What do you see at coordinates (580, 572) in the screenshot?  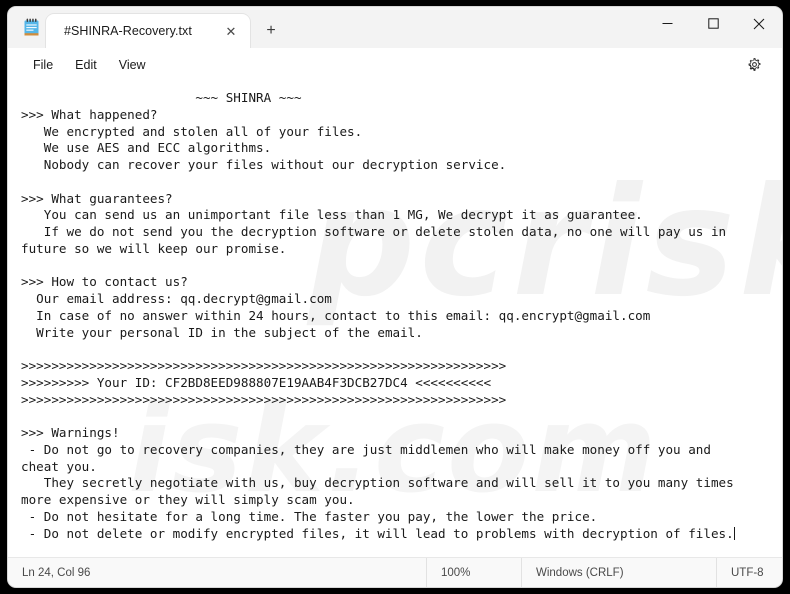 I see `status-line-ending-label: Windows (CRLF)` at bounding box center [580, 572].